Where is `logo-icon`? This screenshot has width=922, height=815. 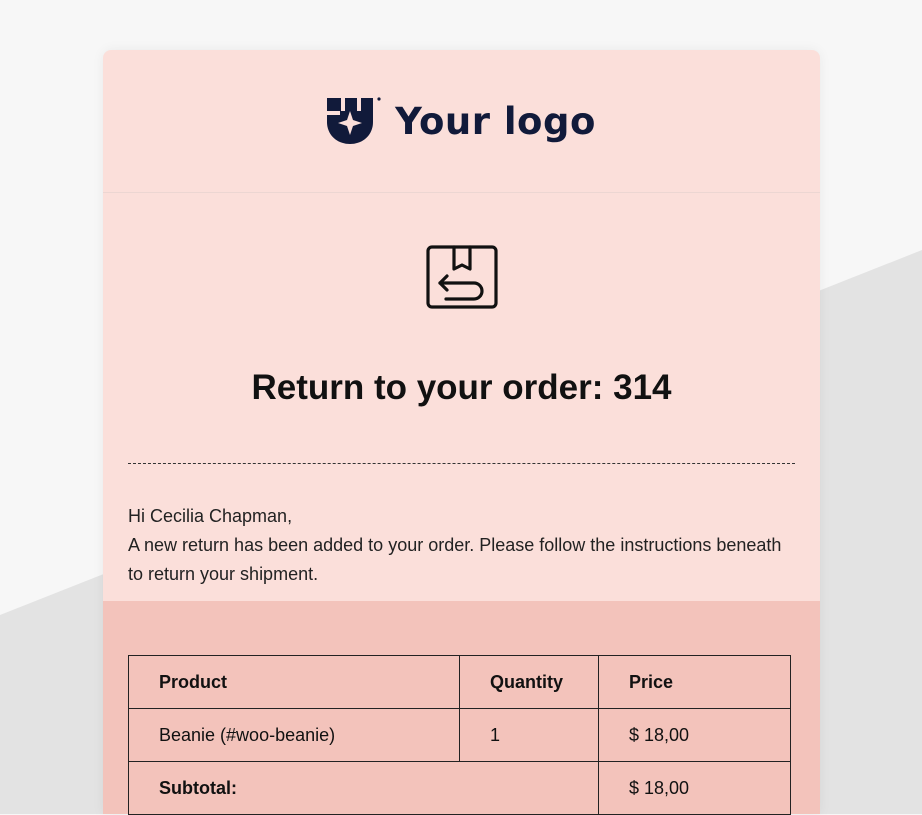 logo-icon is located at coordinates (354, 120).